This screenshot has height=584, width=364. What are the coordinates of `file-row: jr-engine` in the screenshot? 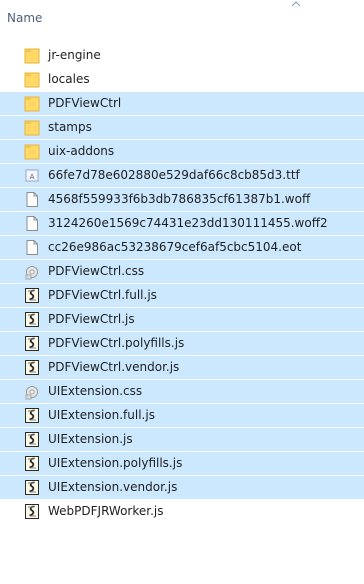 It's located at (182, 55).